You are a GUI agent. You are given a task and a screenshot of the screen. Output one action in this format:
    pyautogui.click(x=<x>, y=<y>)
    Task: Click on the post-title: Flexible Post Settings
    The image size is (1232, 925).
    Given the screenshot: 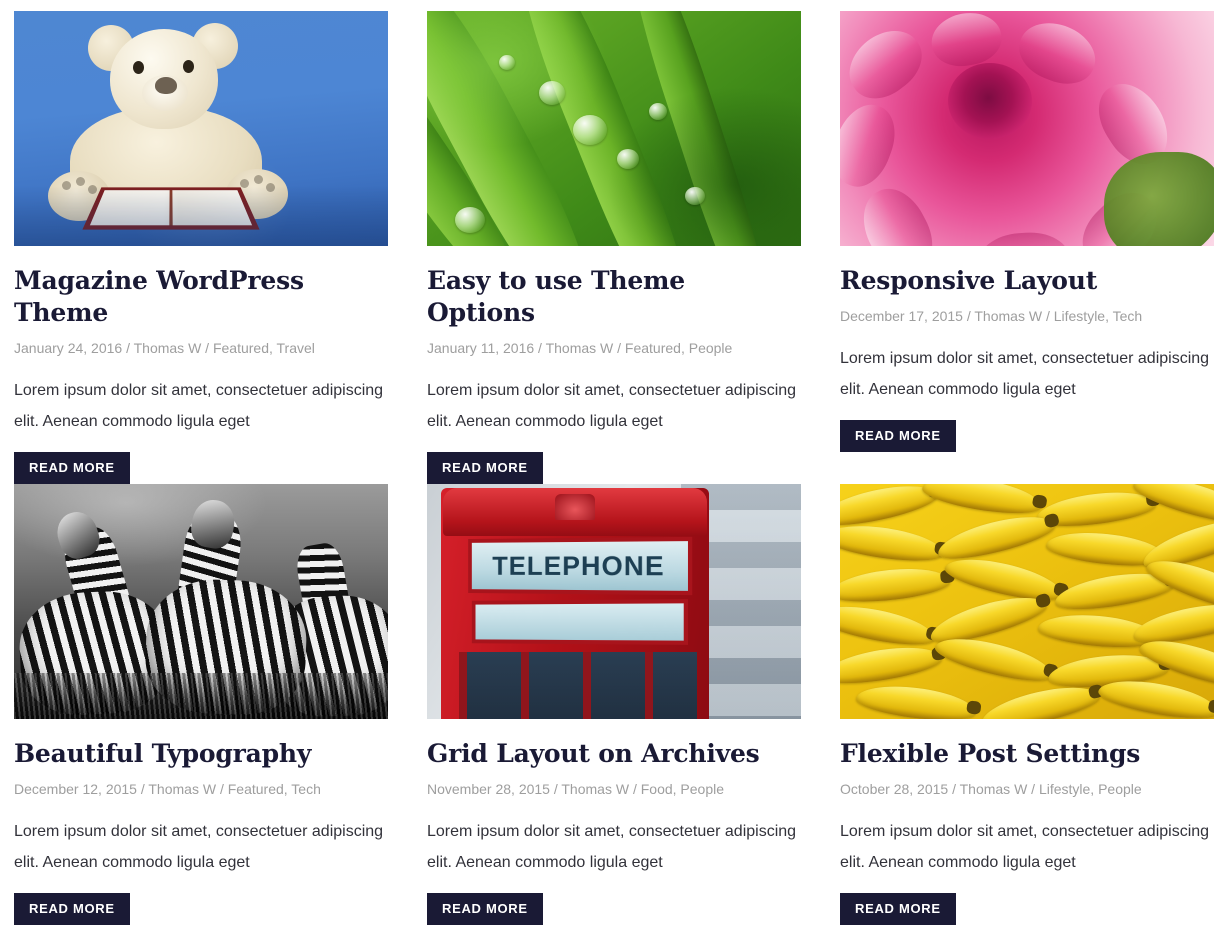 What is the action you would take?
    pyautogui.click(x=1027, y=754)
    